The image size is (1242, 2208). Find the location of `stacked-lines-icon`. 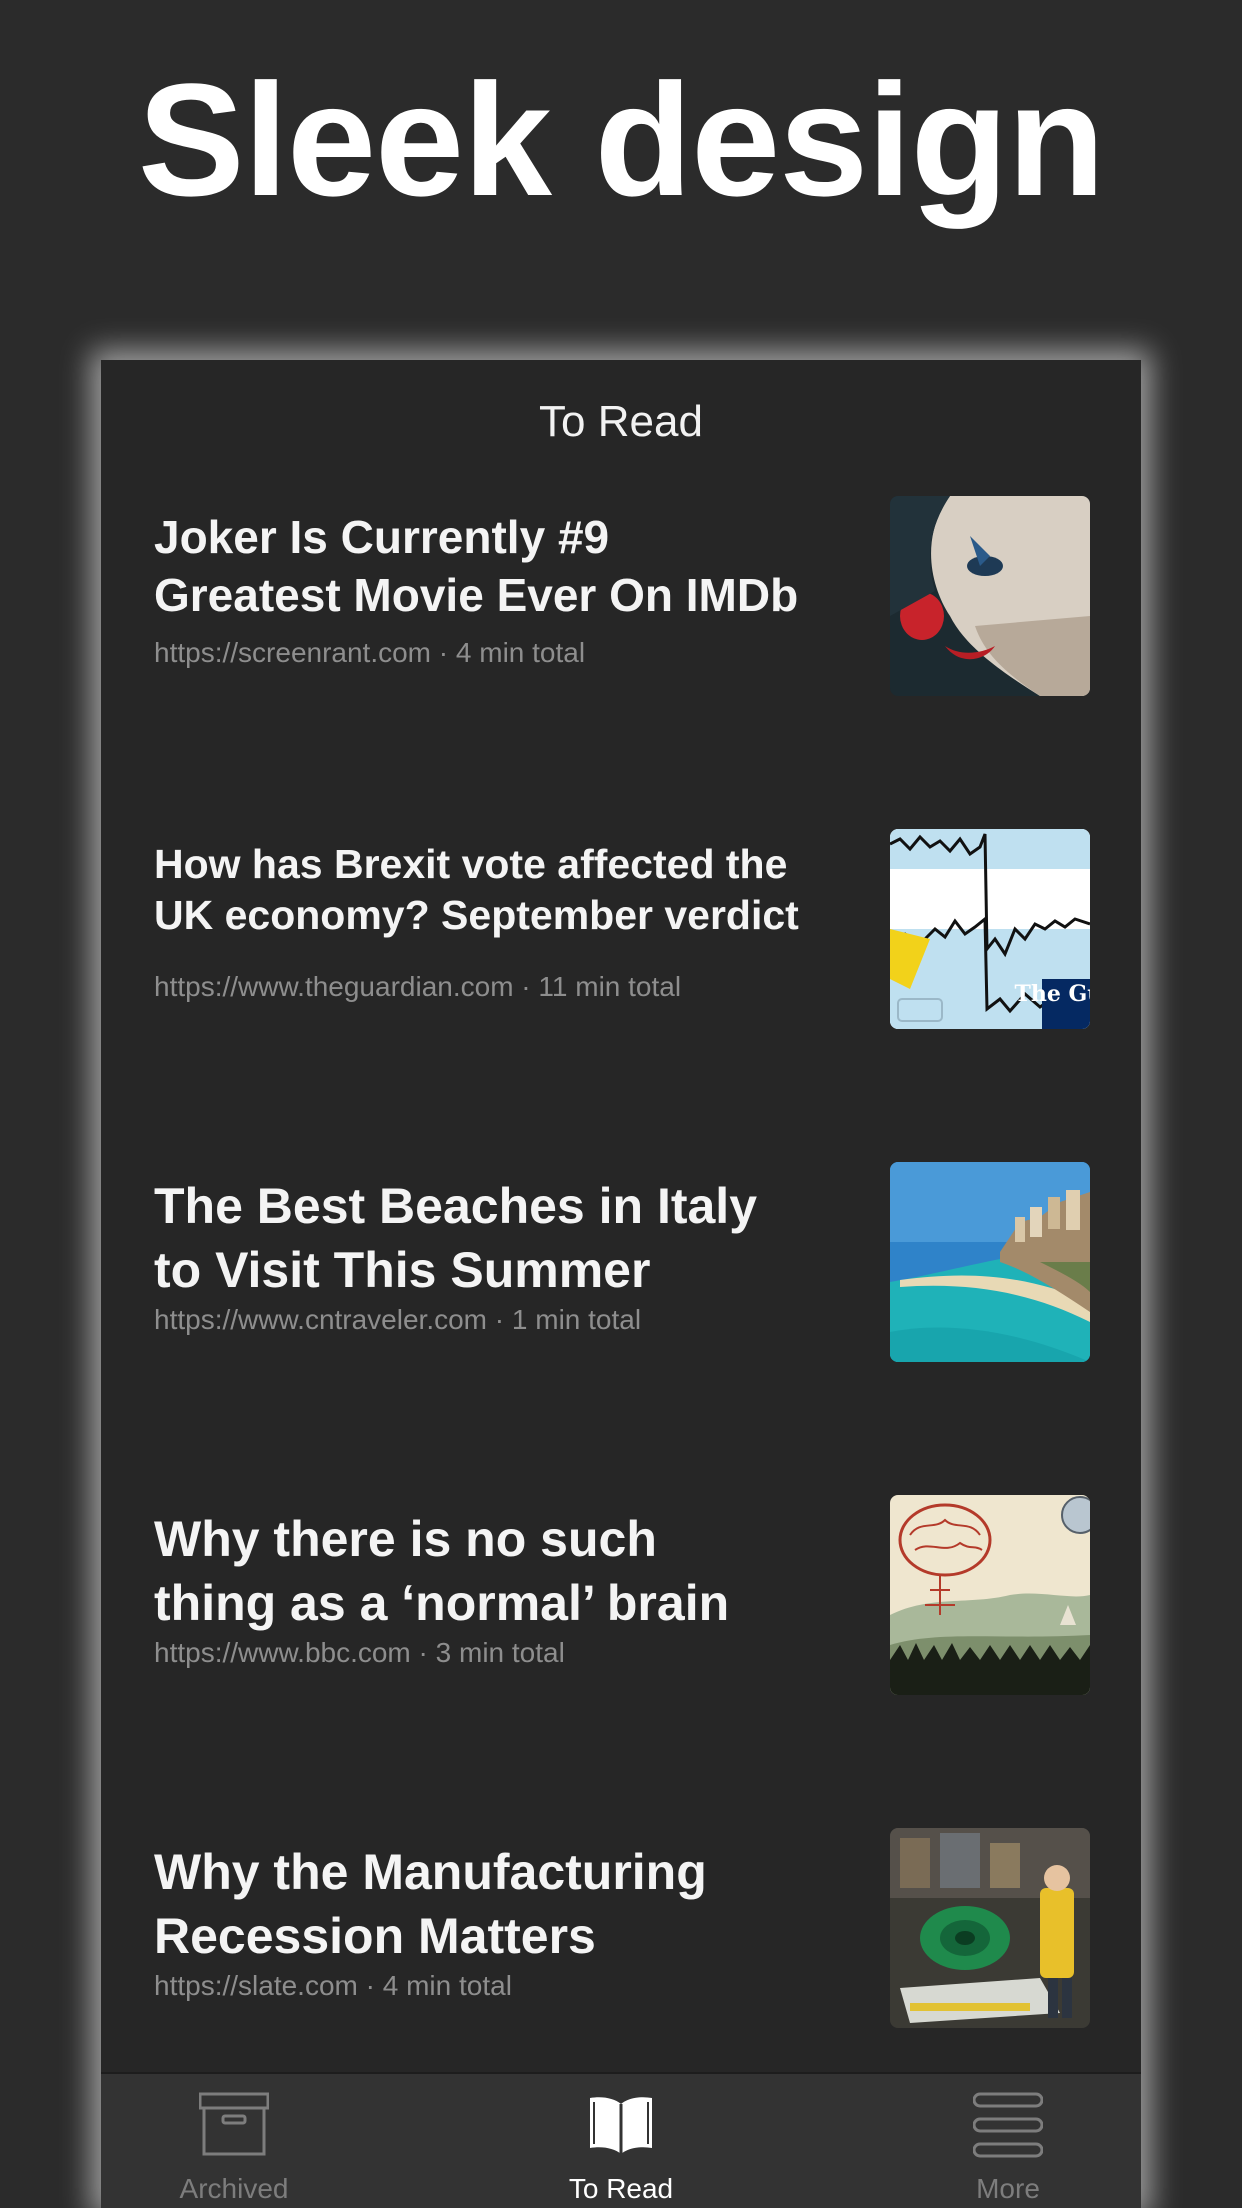

stacked-lines-icon is located at coordinates (1008, 2125).